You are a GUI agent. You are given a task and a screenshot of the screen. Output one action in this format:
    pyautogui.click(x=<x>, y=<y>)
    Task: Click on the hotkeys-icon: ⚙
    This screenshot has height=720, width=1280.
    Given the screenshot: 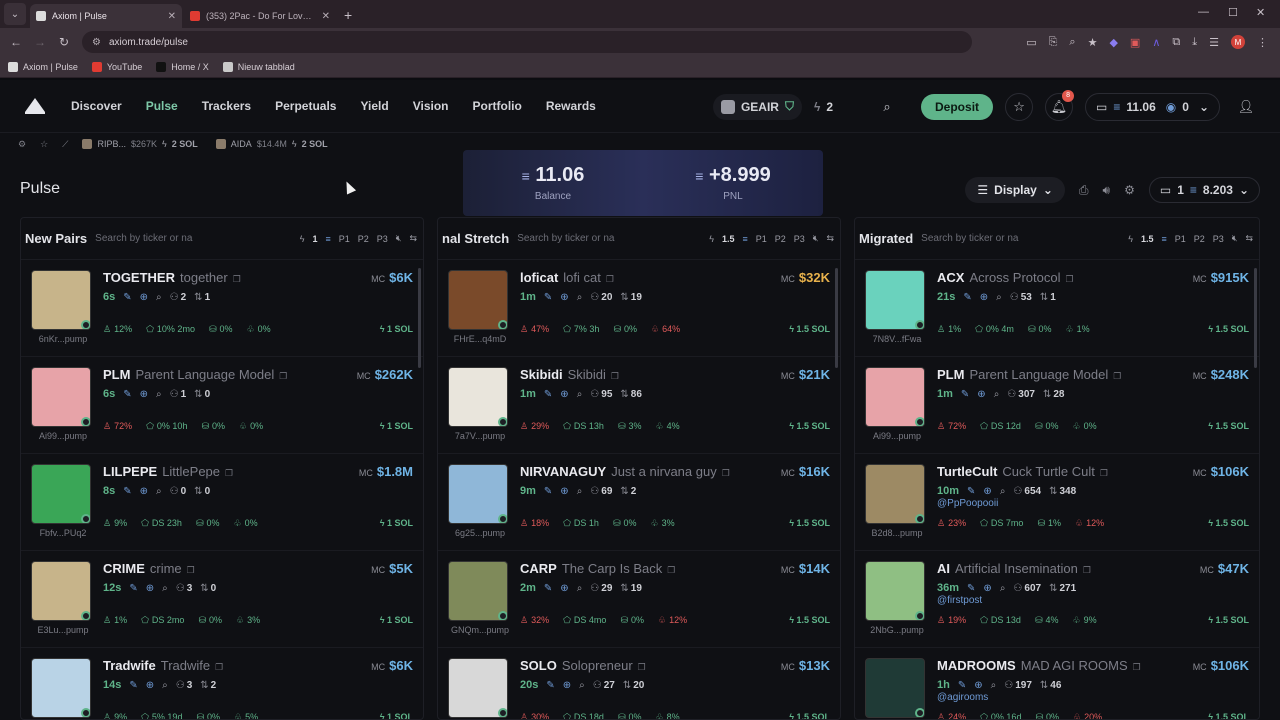 What is the action you would take?
    pyautogui.click(x=1129, y=190)
    